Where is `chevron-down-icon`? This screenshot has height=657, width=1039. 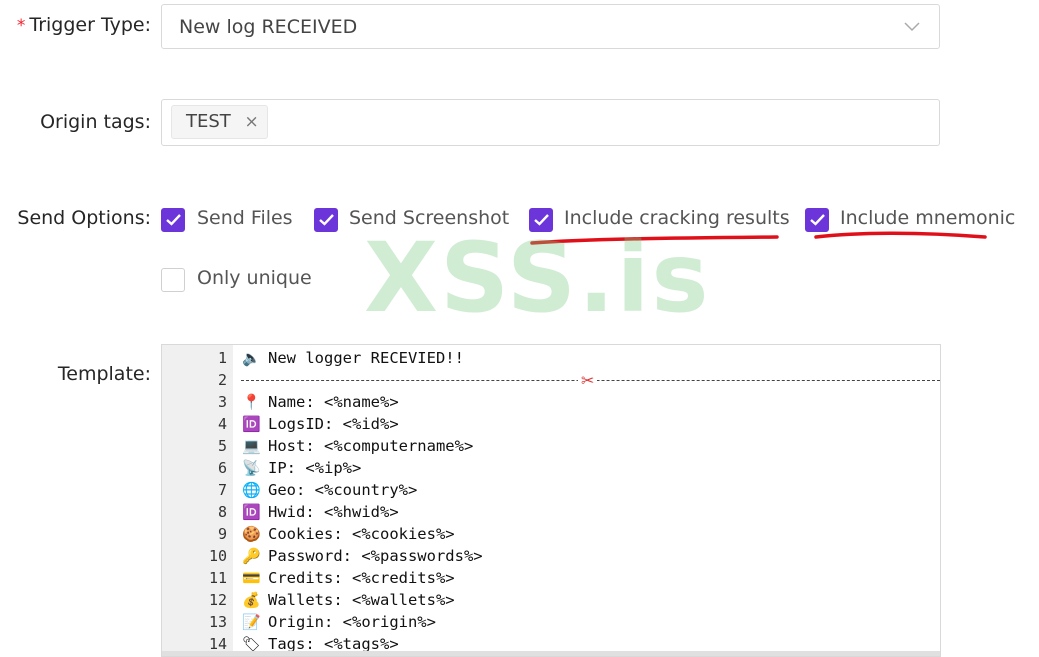 chevron-down-icon is located at coordinates (912, 27).